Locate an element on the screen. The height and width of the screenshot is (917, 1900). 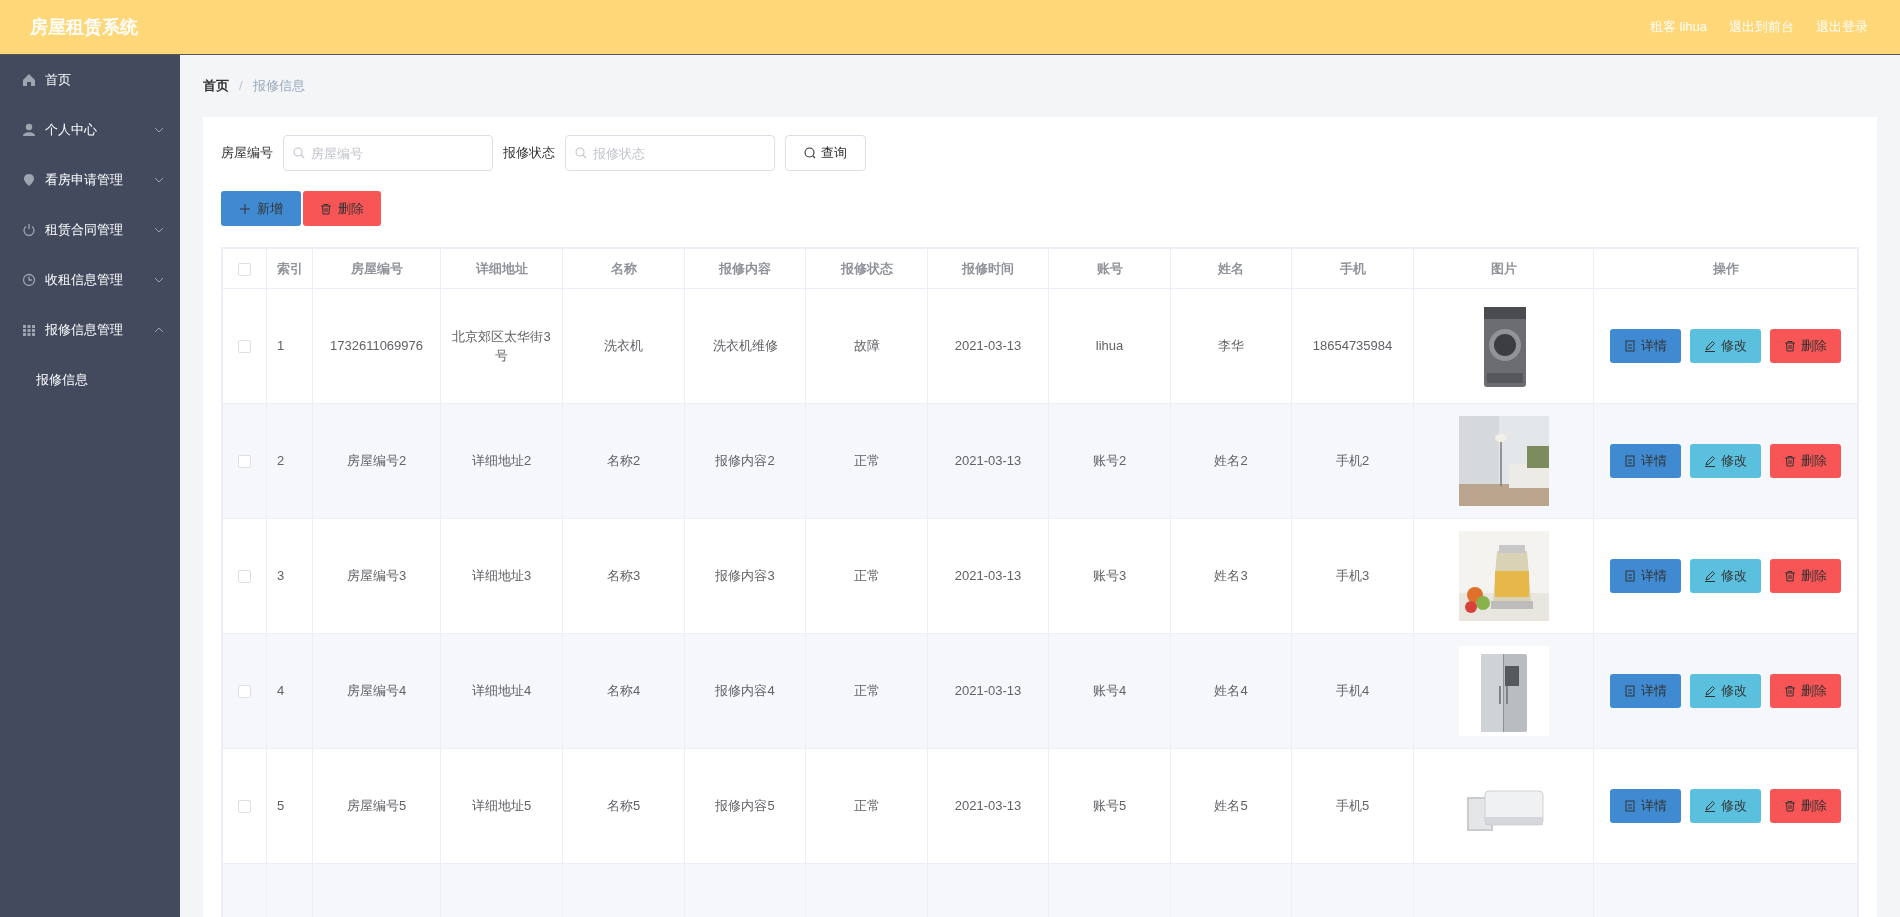
add-button: 新增 is located at coordinates (261, 208).